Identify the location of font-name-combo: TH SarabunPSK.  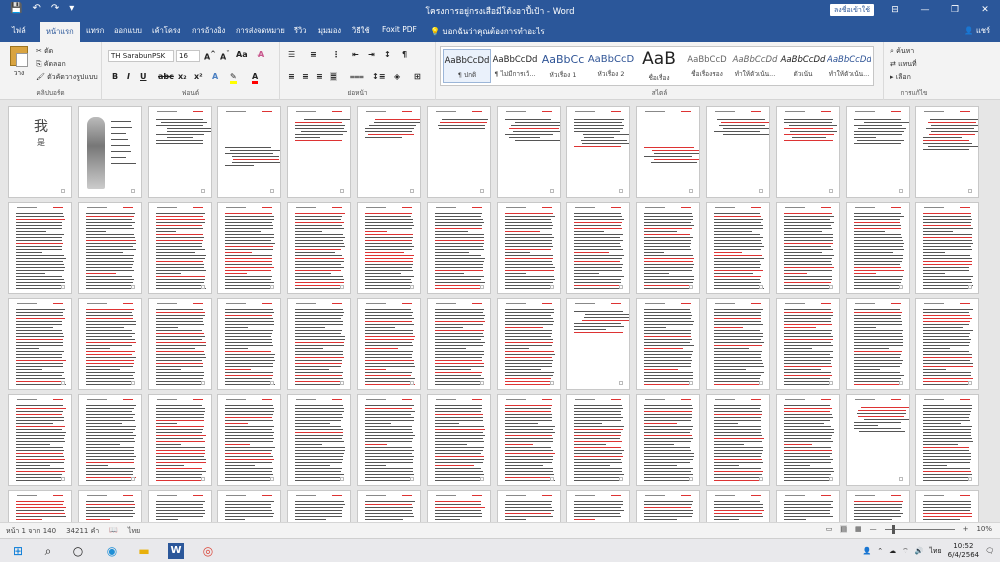
(141, 56).